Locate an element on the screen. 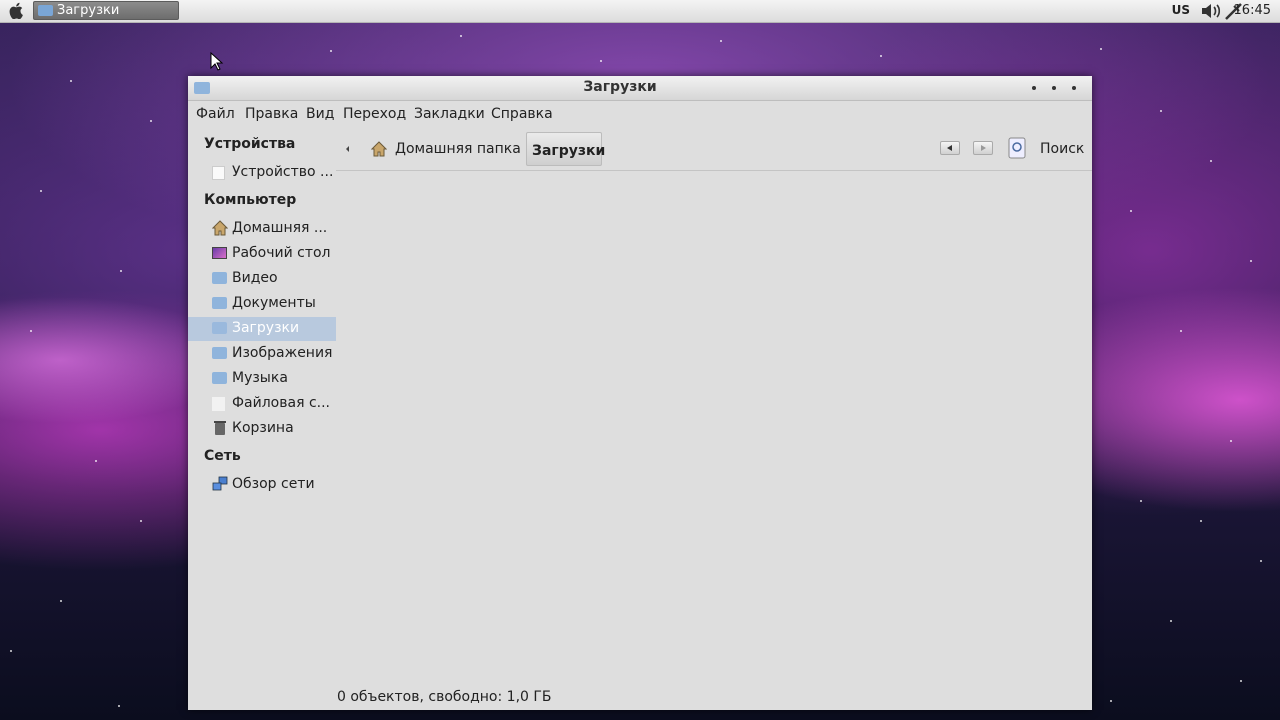 The width and height of the screenshot is (1280, 720). sidebar-item-network: Обзор сети is located at coordinates (262, 485).